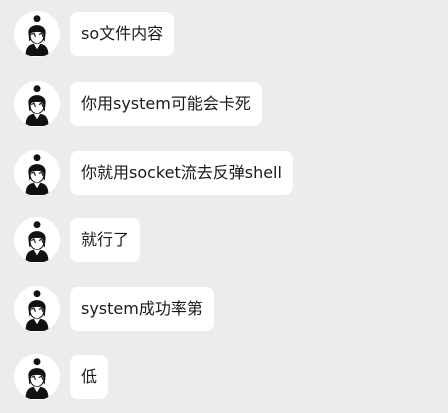 This screenshot has width=448, height=413. Describe the element at coordinates (142, 309) in the screenshot. I see `message-bubble: system成功率第` at that location.